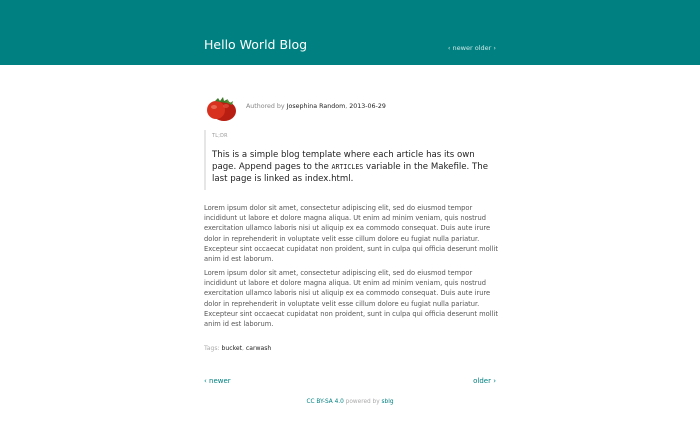  What do you see at coordinates (212, 348) in the screenshot?
I see `tags-label: Tags:` at bounding box center [212, 348].